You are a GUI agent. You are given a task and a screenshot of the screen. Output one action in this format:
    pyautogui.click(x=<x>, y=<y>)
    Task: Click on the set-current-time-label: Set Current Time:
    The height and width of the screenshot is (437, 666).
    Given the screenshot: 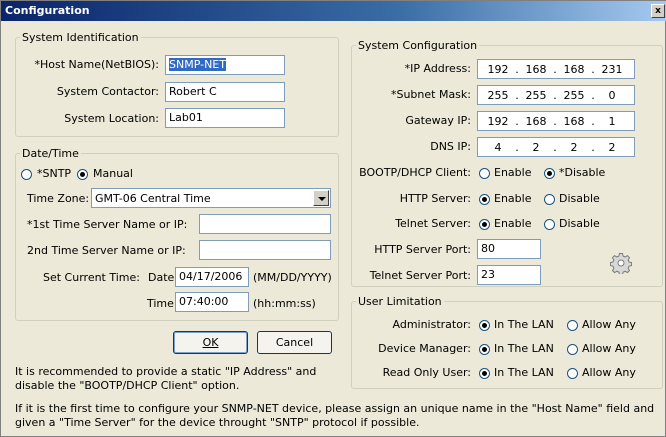 What is the action you would take?
    pyautogui.click(x=91, y=277)
    